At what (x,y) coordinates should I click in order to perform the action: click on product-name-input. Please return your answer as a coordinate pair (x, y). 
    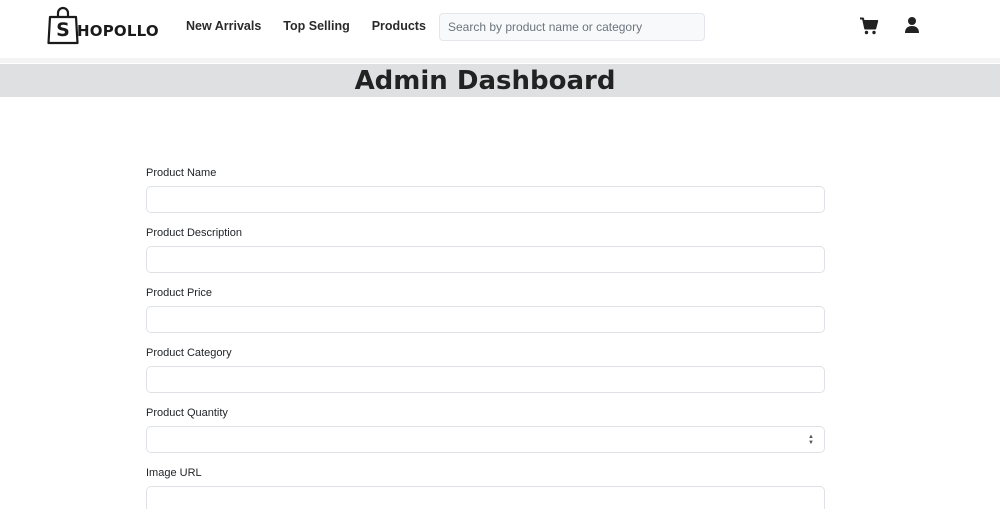
    Looking at the image, I should click on (485, 199).